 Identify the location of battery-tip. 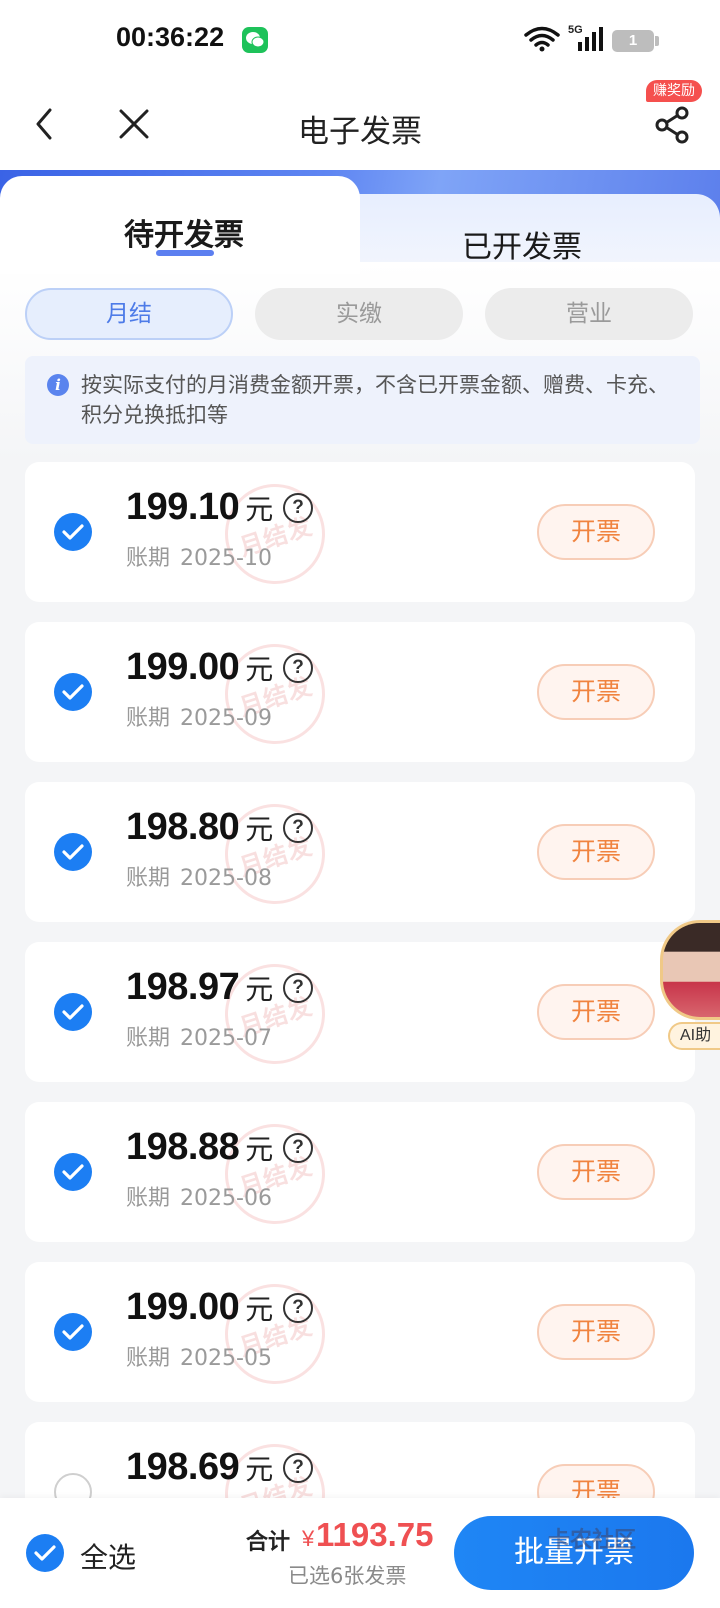
(657, 41).